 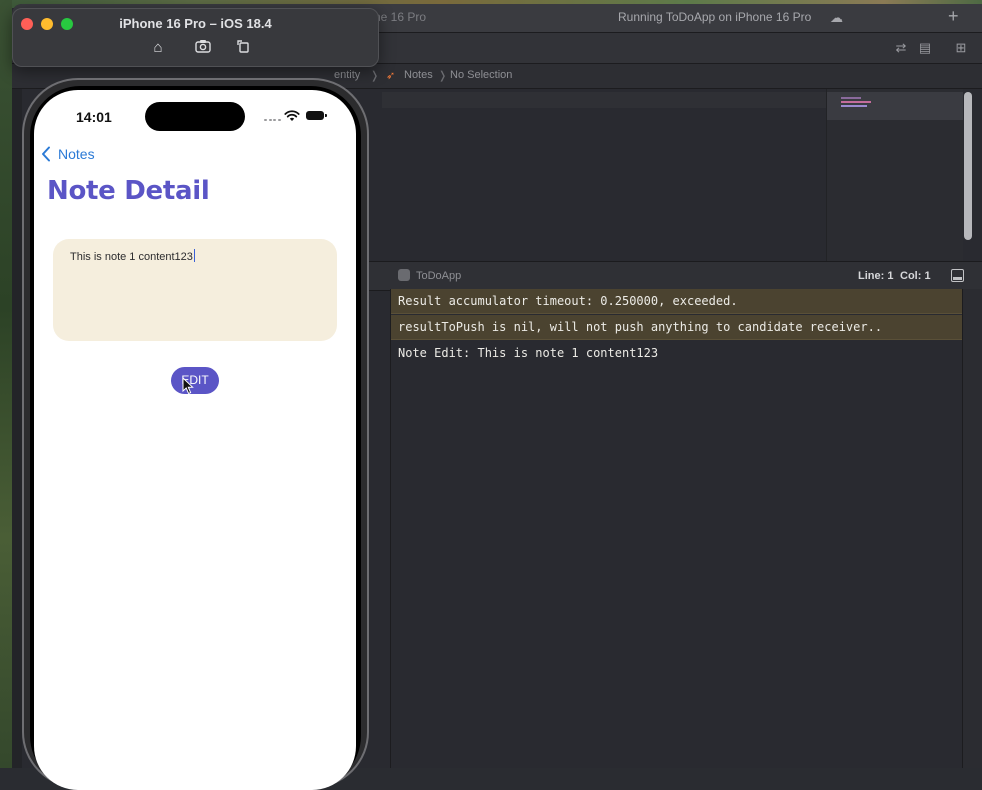 I want to click on chevron-left-icon, so click(x=46, y=154).